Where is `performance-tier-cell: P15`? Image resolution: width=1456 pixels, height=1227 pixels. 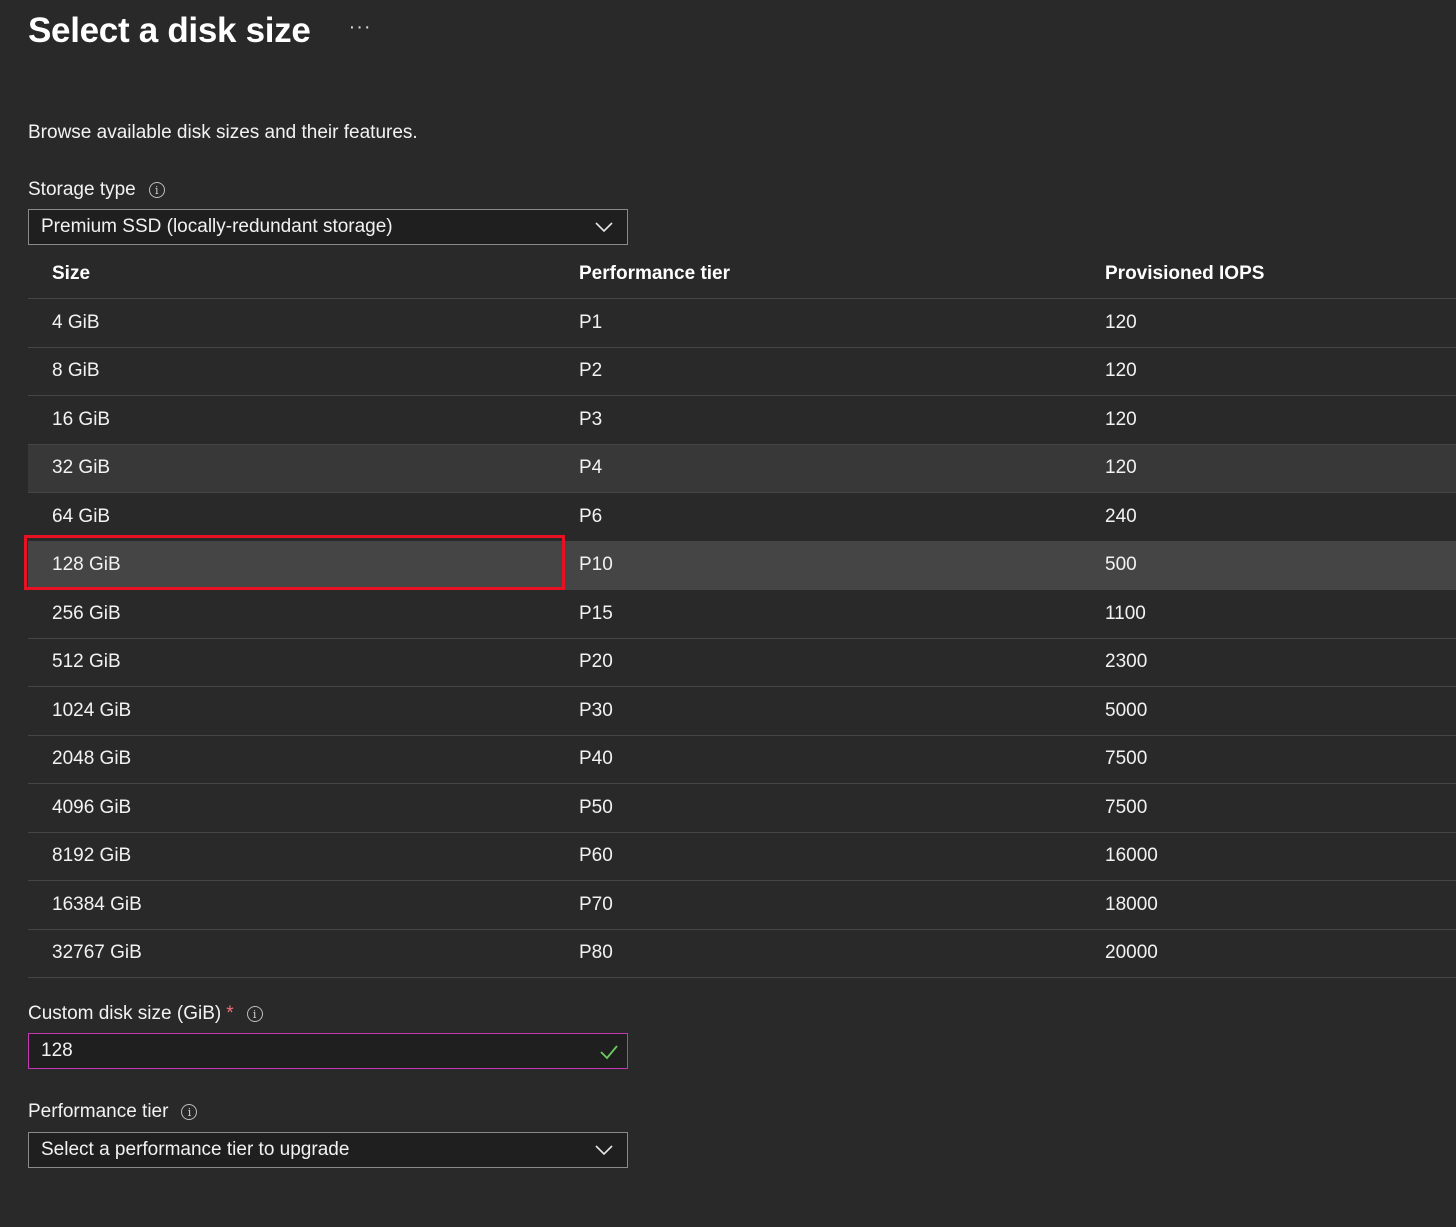
performance-tier-cell: P15 is located at coordinates (596, 613).